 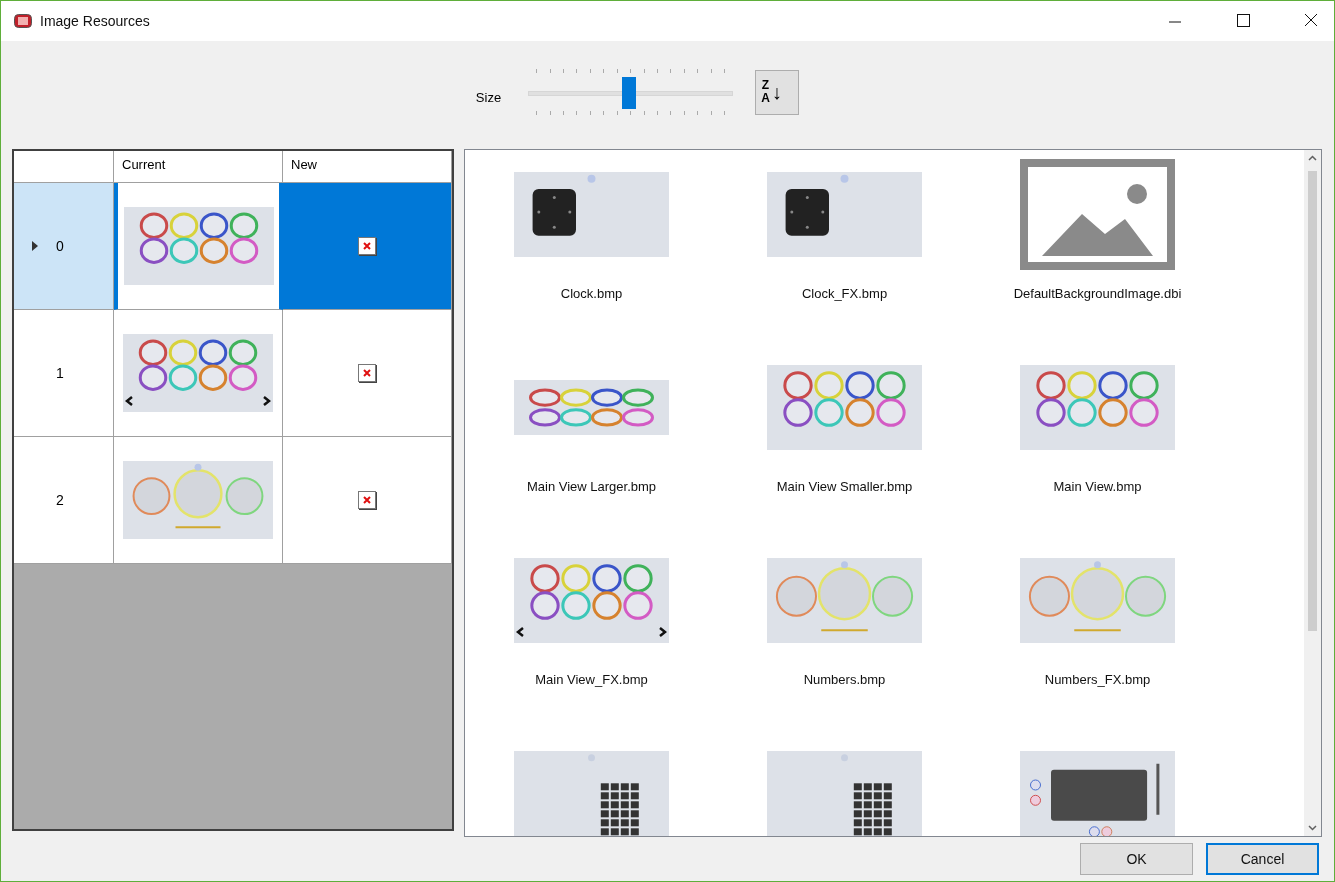 What do you see at coordinates (844, 680) in the screenshot?
I see `file-name: Numbers.bmp` at bounding box center [844, 680].